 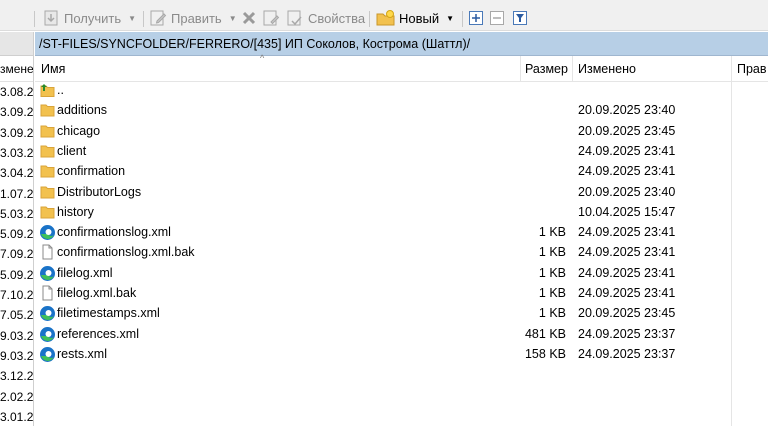 I want to click on file-name: .., so click(x=60, y=90).